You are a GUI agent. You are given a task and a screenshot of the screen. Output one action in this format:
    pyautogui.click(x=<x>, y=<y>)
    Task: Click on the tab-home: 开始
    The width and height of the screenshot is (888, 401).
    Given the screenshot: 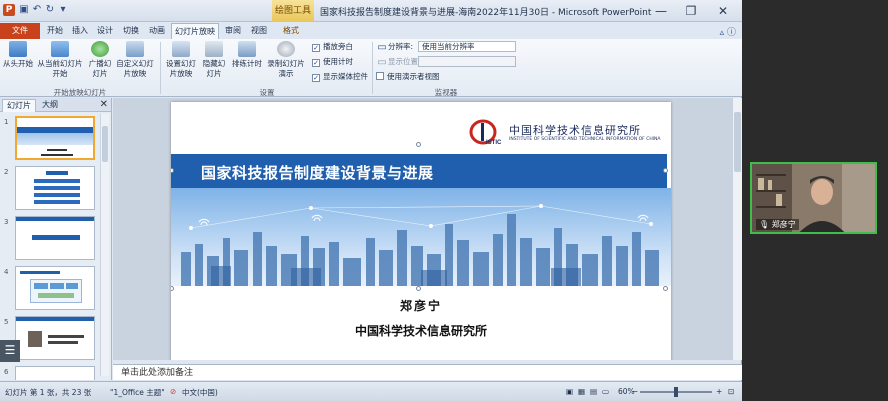 What is the action you would take?
    pyautogui.click(x=55, y=31)
    